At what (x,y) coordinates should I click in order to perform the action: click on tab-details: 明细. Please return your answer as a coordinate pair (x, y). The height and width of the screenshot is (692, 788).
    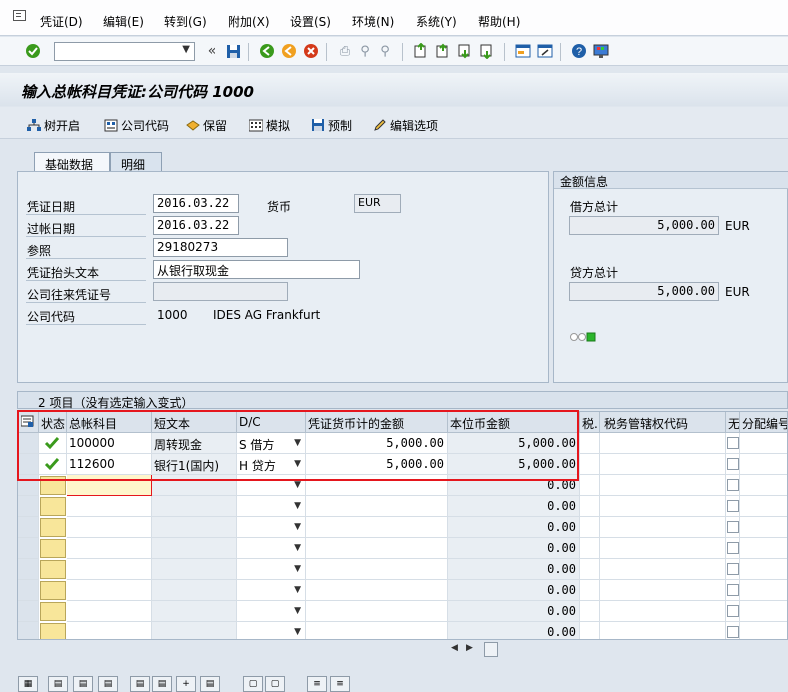
    Looking at the image, I should click on (136, 162).